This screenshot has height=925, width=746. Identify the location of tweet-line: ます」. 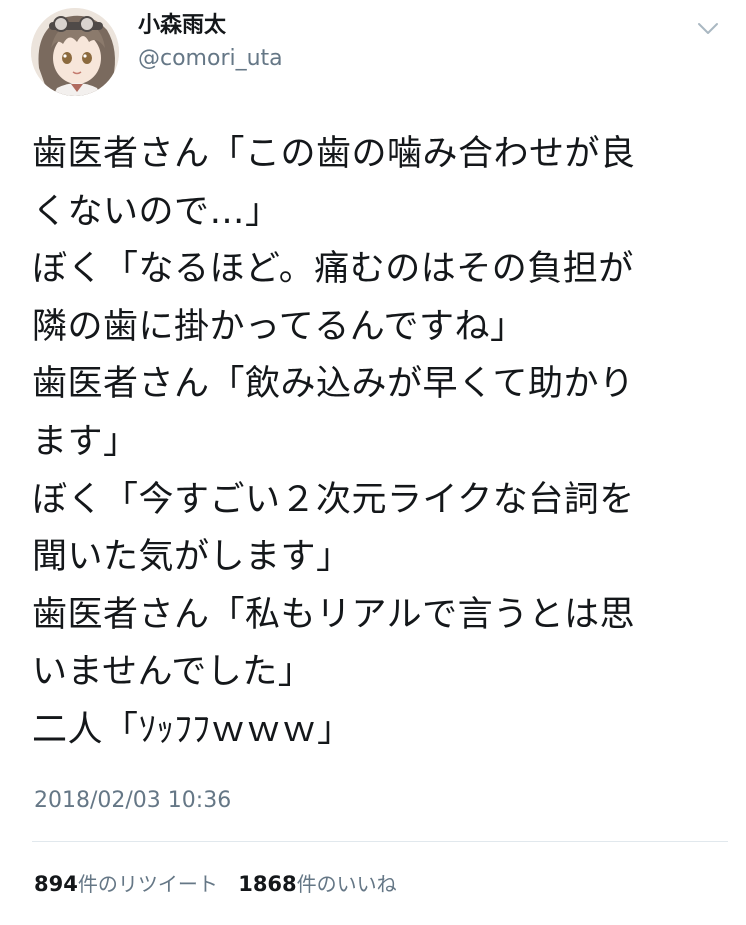
(85, 441).